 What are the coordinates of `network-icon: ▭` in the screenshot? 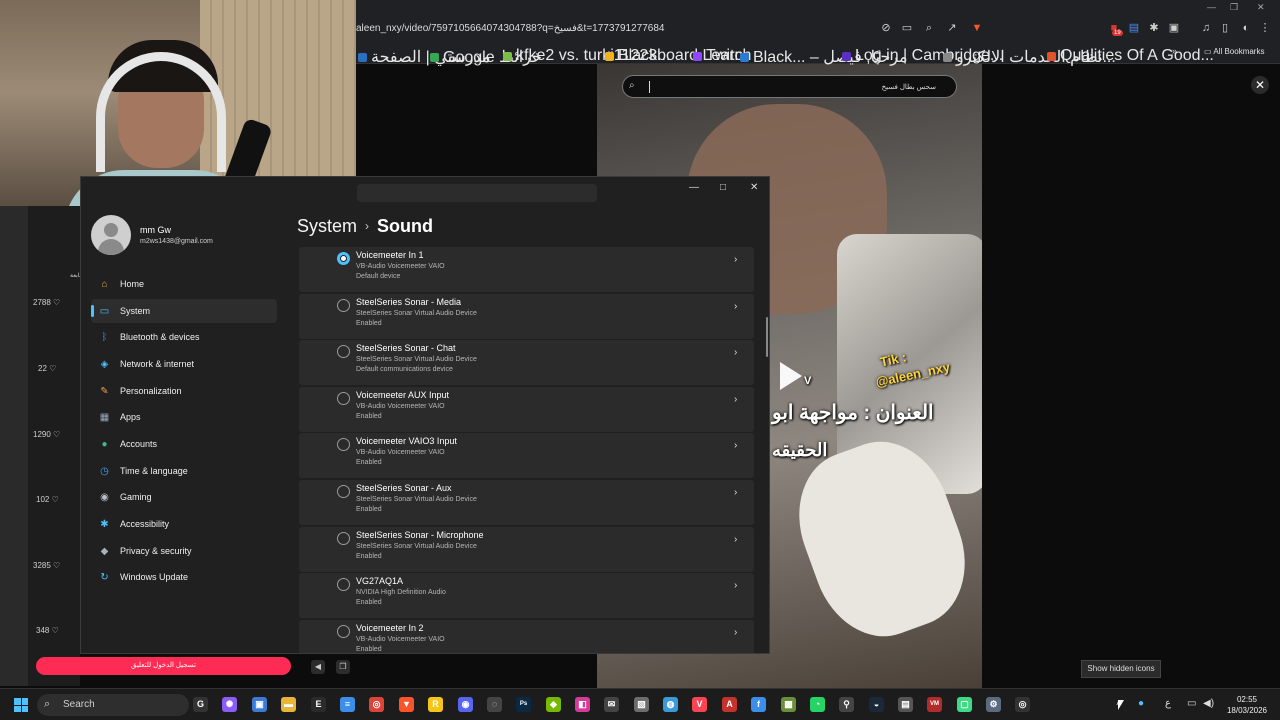 It's located at (1191, 703).